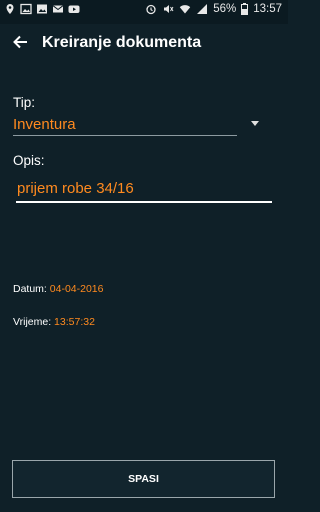 Image resolution: width=320 pixels, height=512 pixels. What do you see at coordinates (74, 322) in the screenshot?
I see `vrijeme-value: 13:57:32` at bounding box center [74, 322].